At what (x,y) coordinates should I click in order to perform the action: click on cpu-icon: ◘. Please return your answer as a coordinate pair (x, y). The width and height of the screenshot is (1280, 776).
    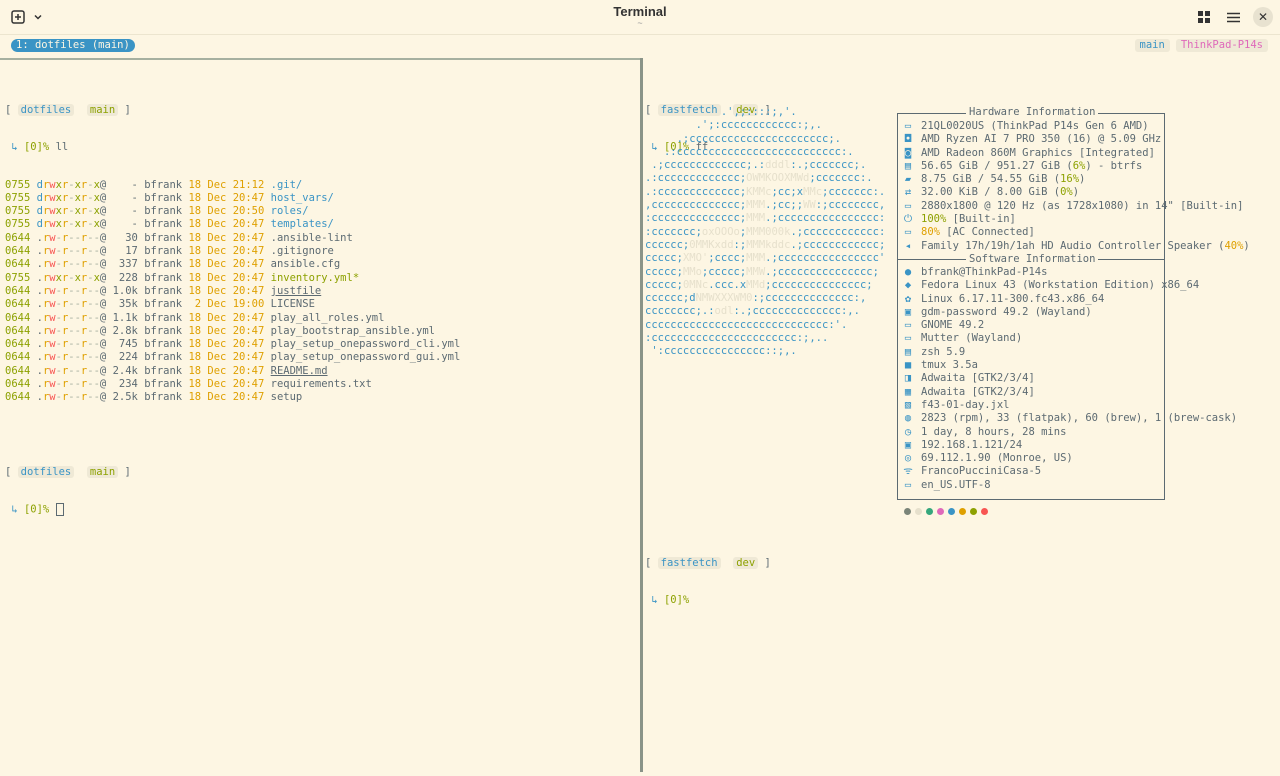
    Looking at the image, I should click on (908, 139).